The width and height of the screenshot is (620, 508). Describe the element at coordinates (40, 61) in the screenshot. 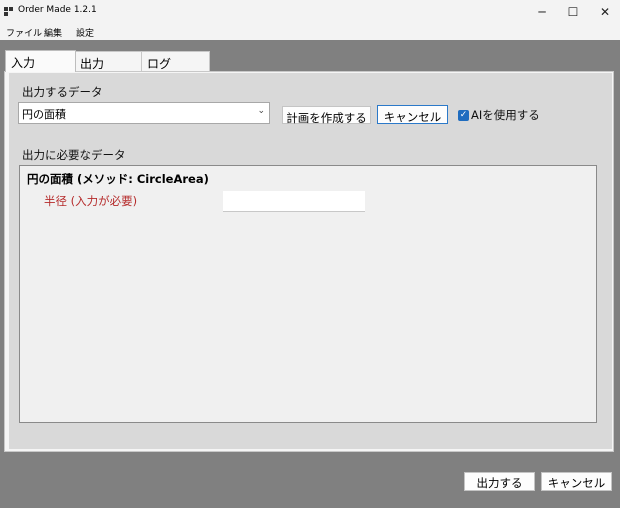

I see `tab-input: 入力` at that location.